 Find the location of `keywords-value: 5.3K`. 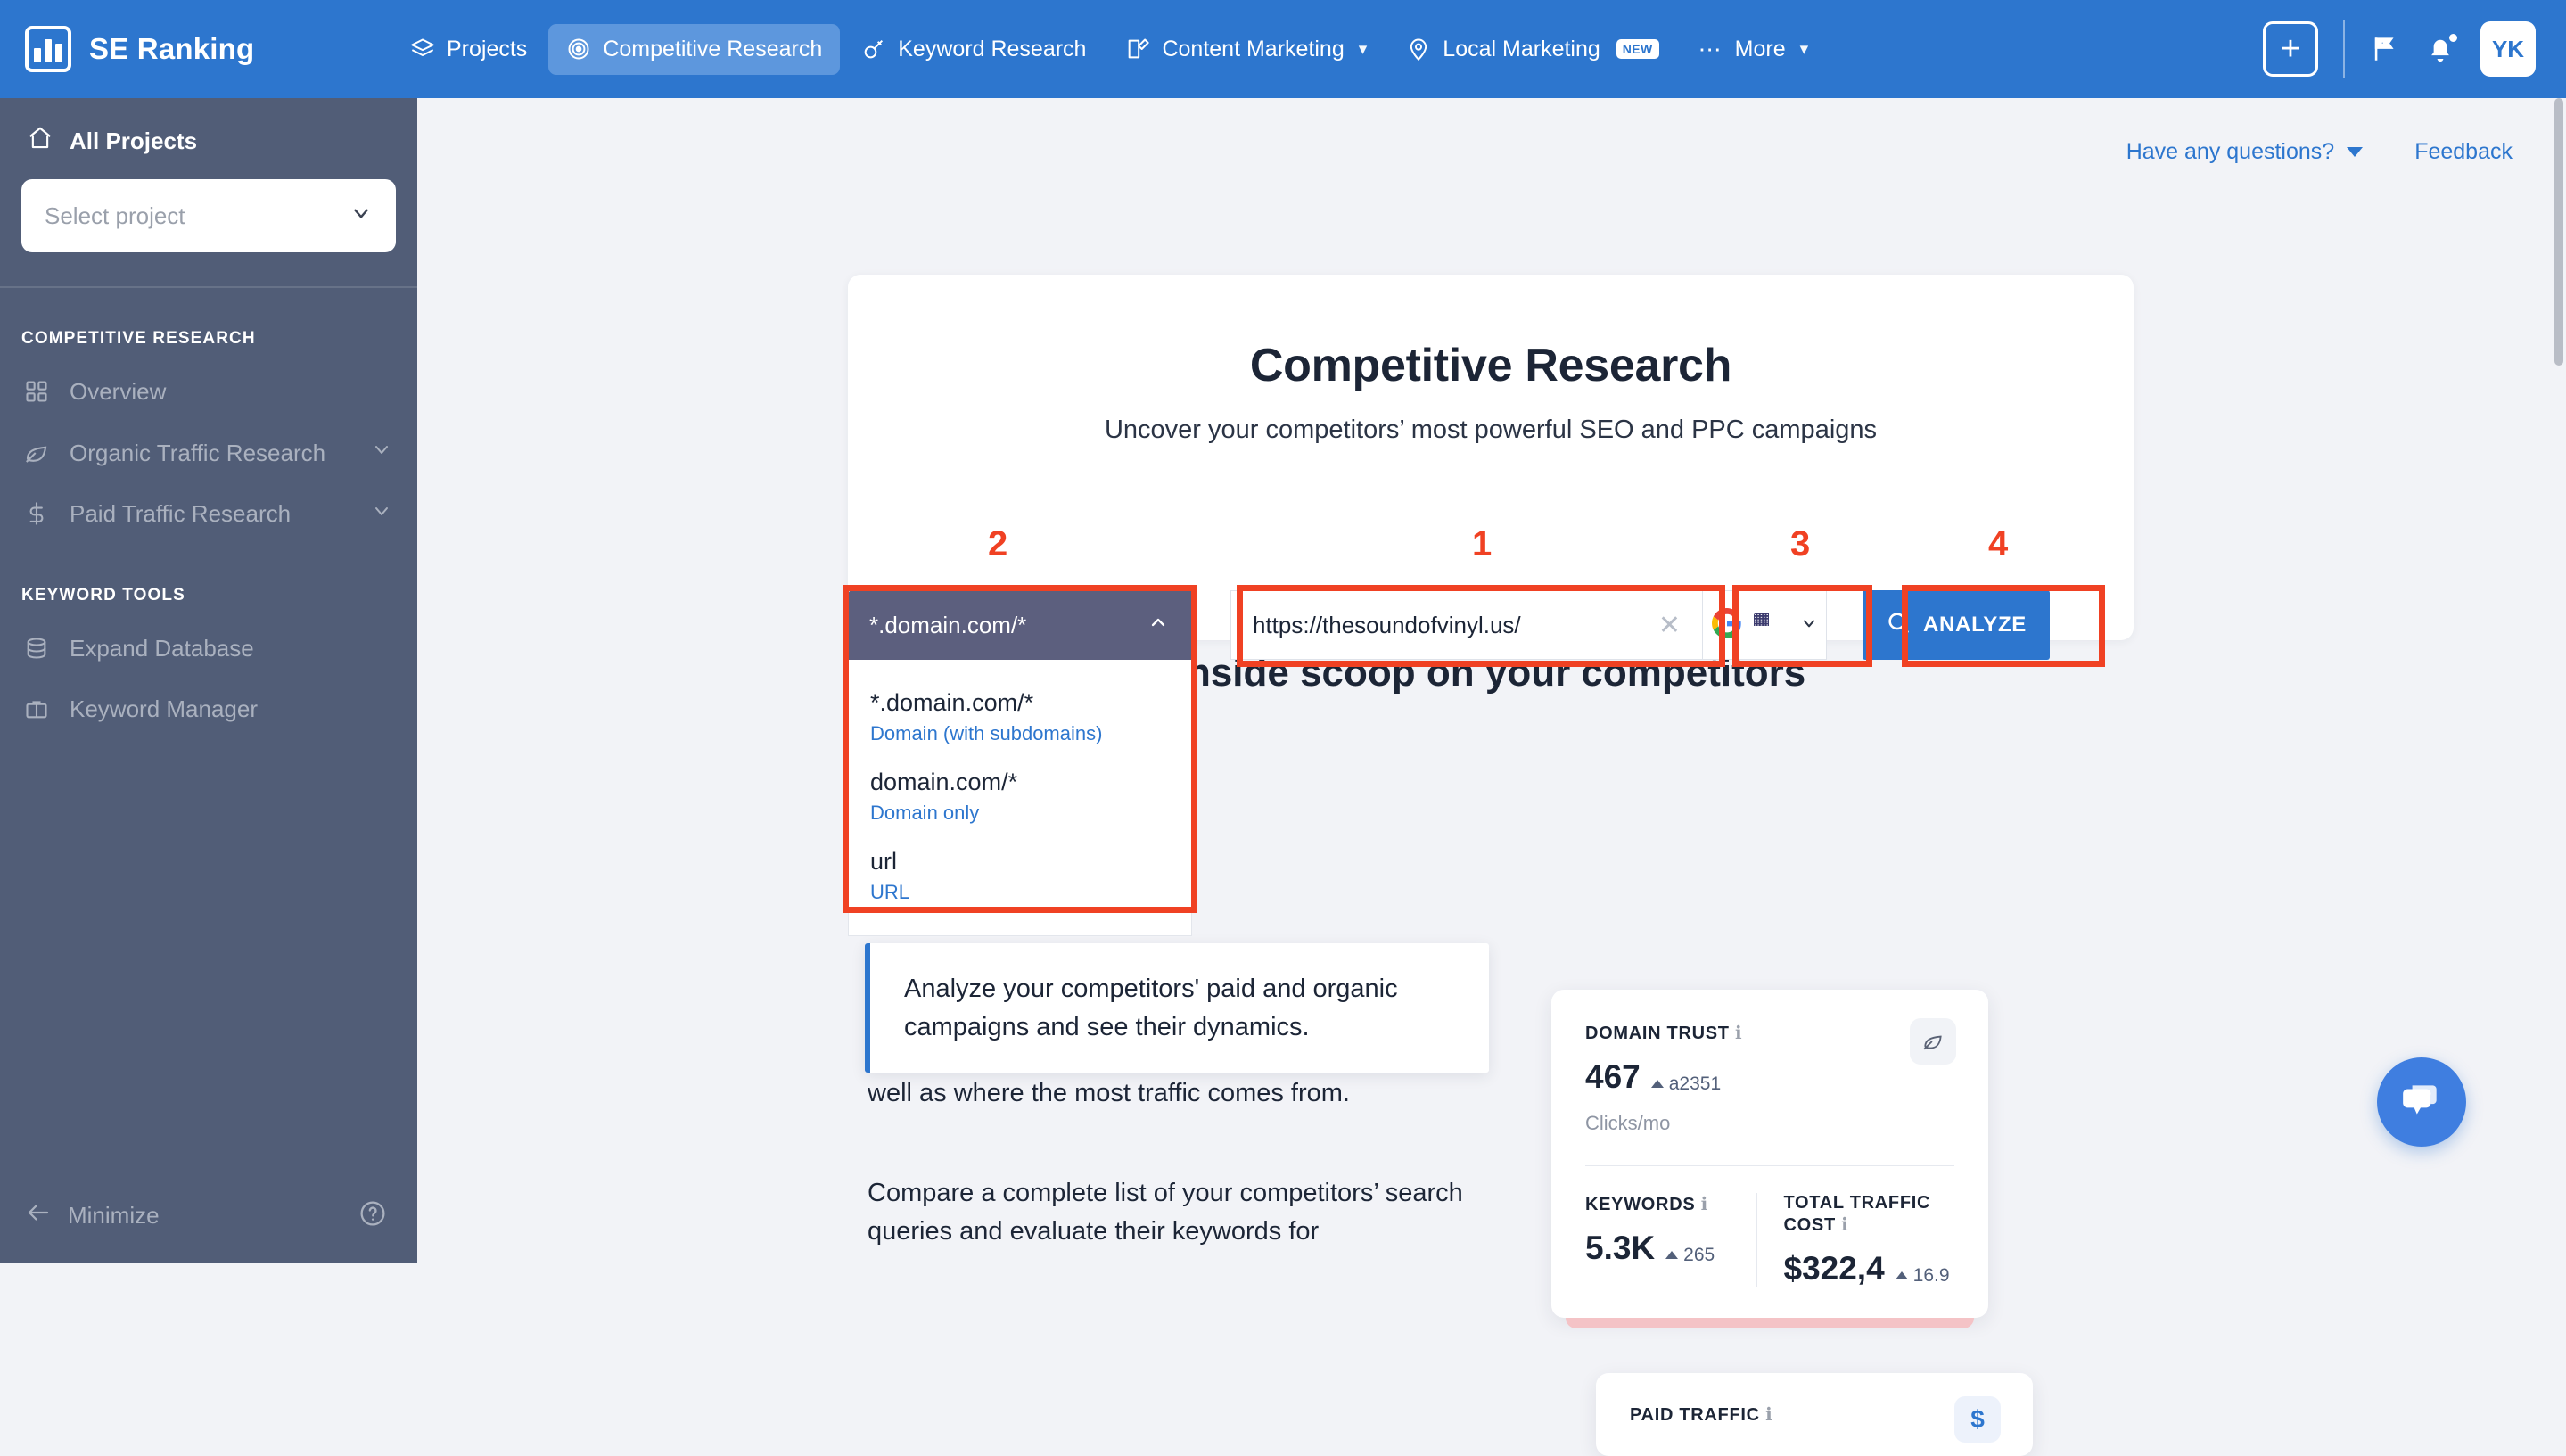

keywords-value: 5.3K is located at coordinates (1620, 1248).